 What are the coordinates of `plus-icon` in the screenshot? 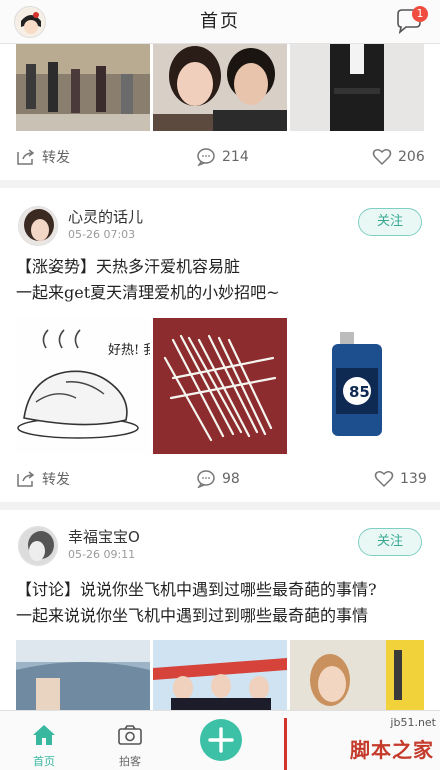 It's located at (221, 740).